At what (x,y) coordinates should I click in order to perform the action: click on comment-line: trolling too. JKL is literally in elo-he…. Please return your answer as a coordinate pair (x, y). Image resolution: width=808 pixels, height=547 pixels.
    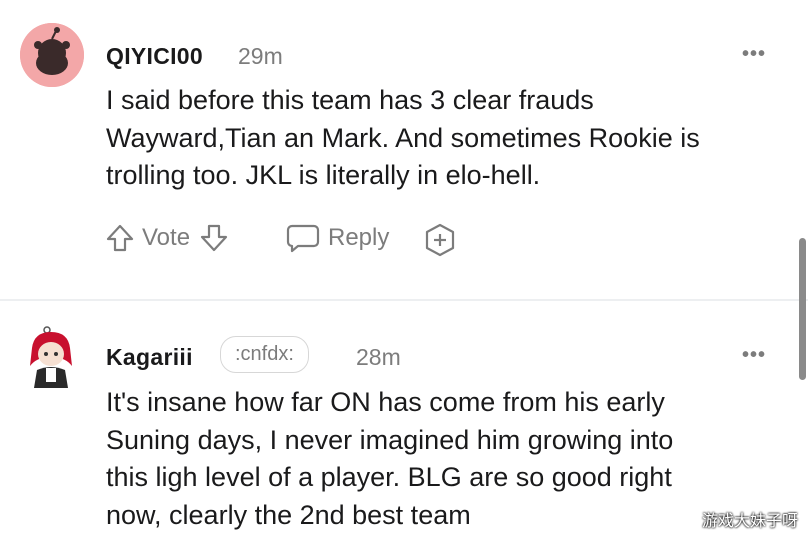
    Looking at the image, I should click on (323, 175).